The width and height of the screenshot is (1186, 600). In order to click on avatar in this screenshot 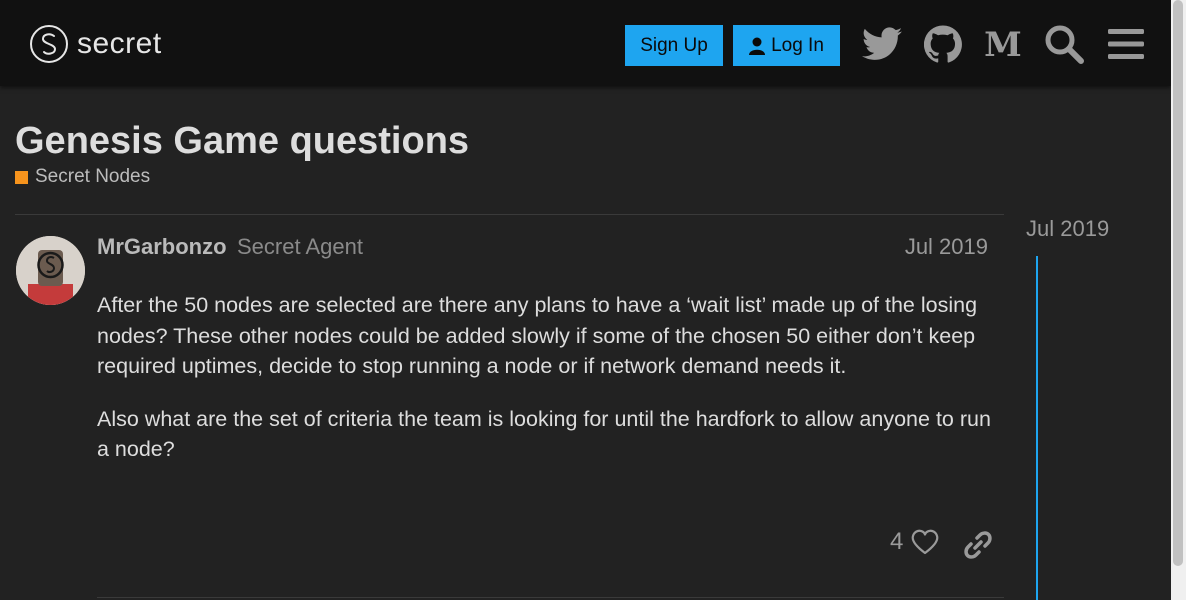, I will do `click(50, 270)`.